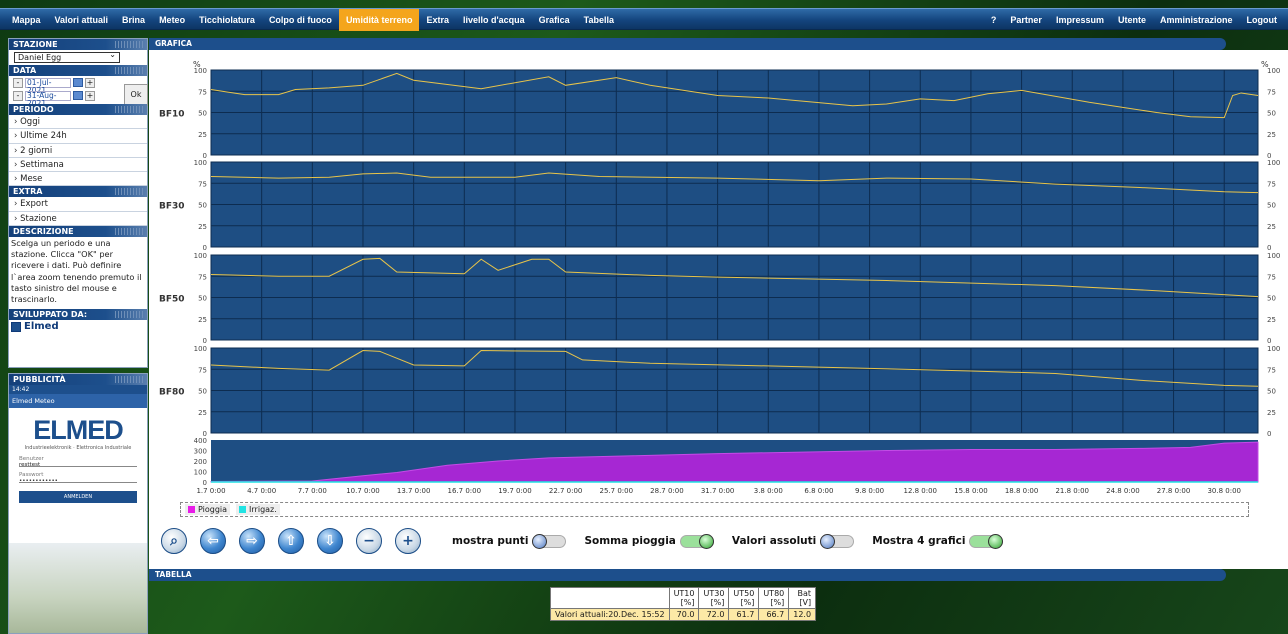 This screenshot has width=1288, height=634. I want to click on toggle-group: Mostra 4 grafici, so click(938, 541).